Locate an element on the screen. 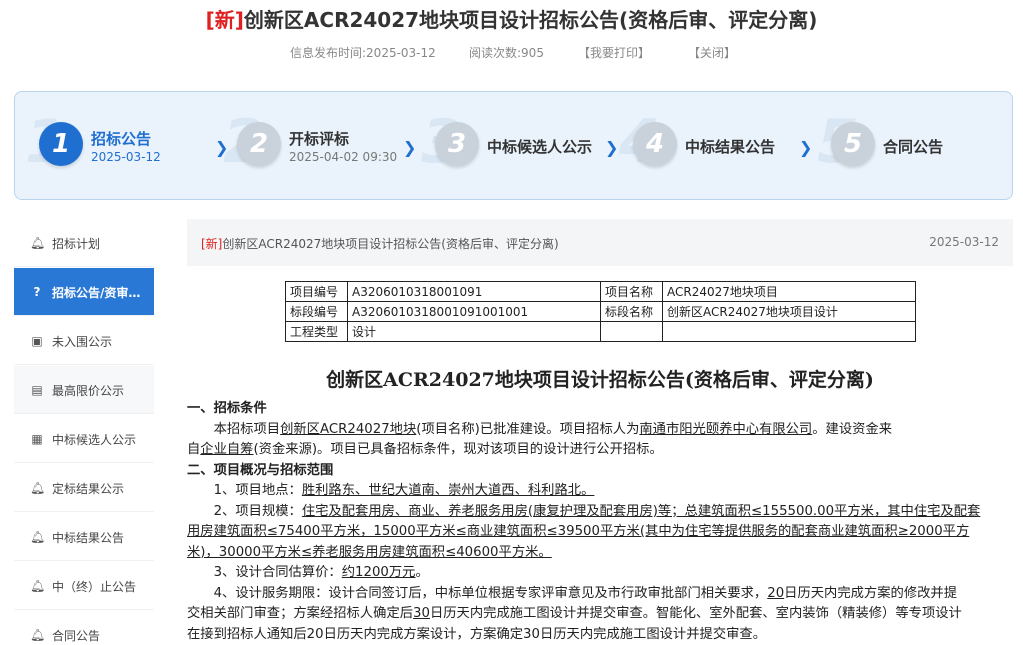 This screenshot has height=645, width=1023. underlined-value: 企业自筹 is located at coordinates (227, 449).